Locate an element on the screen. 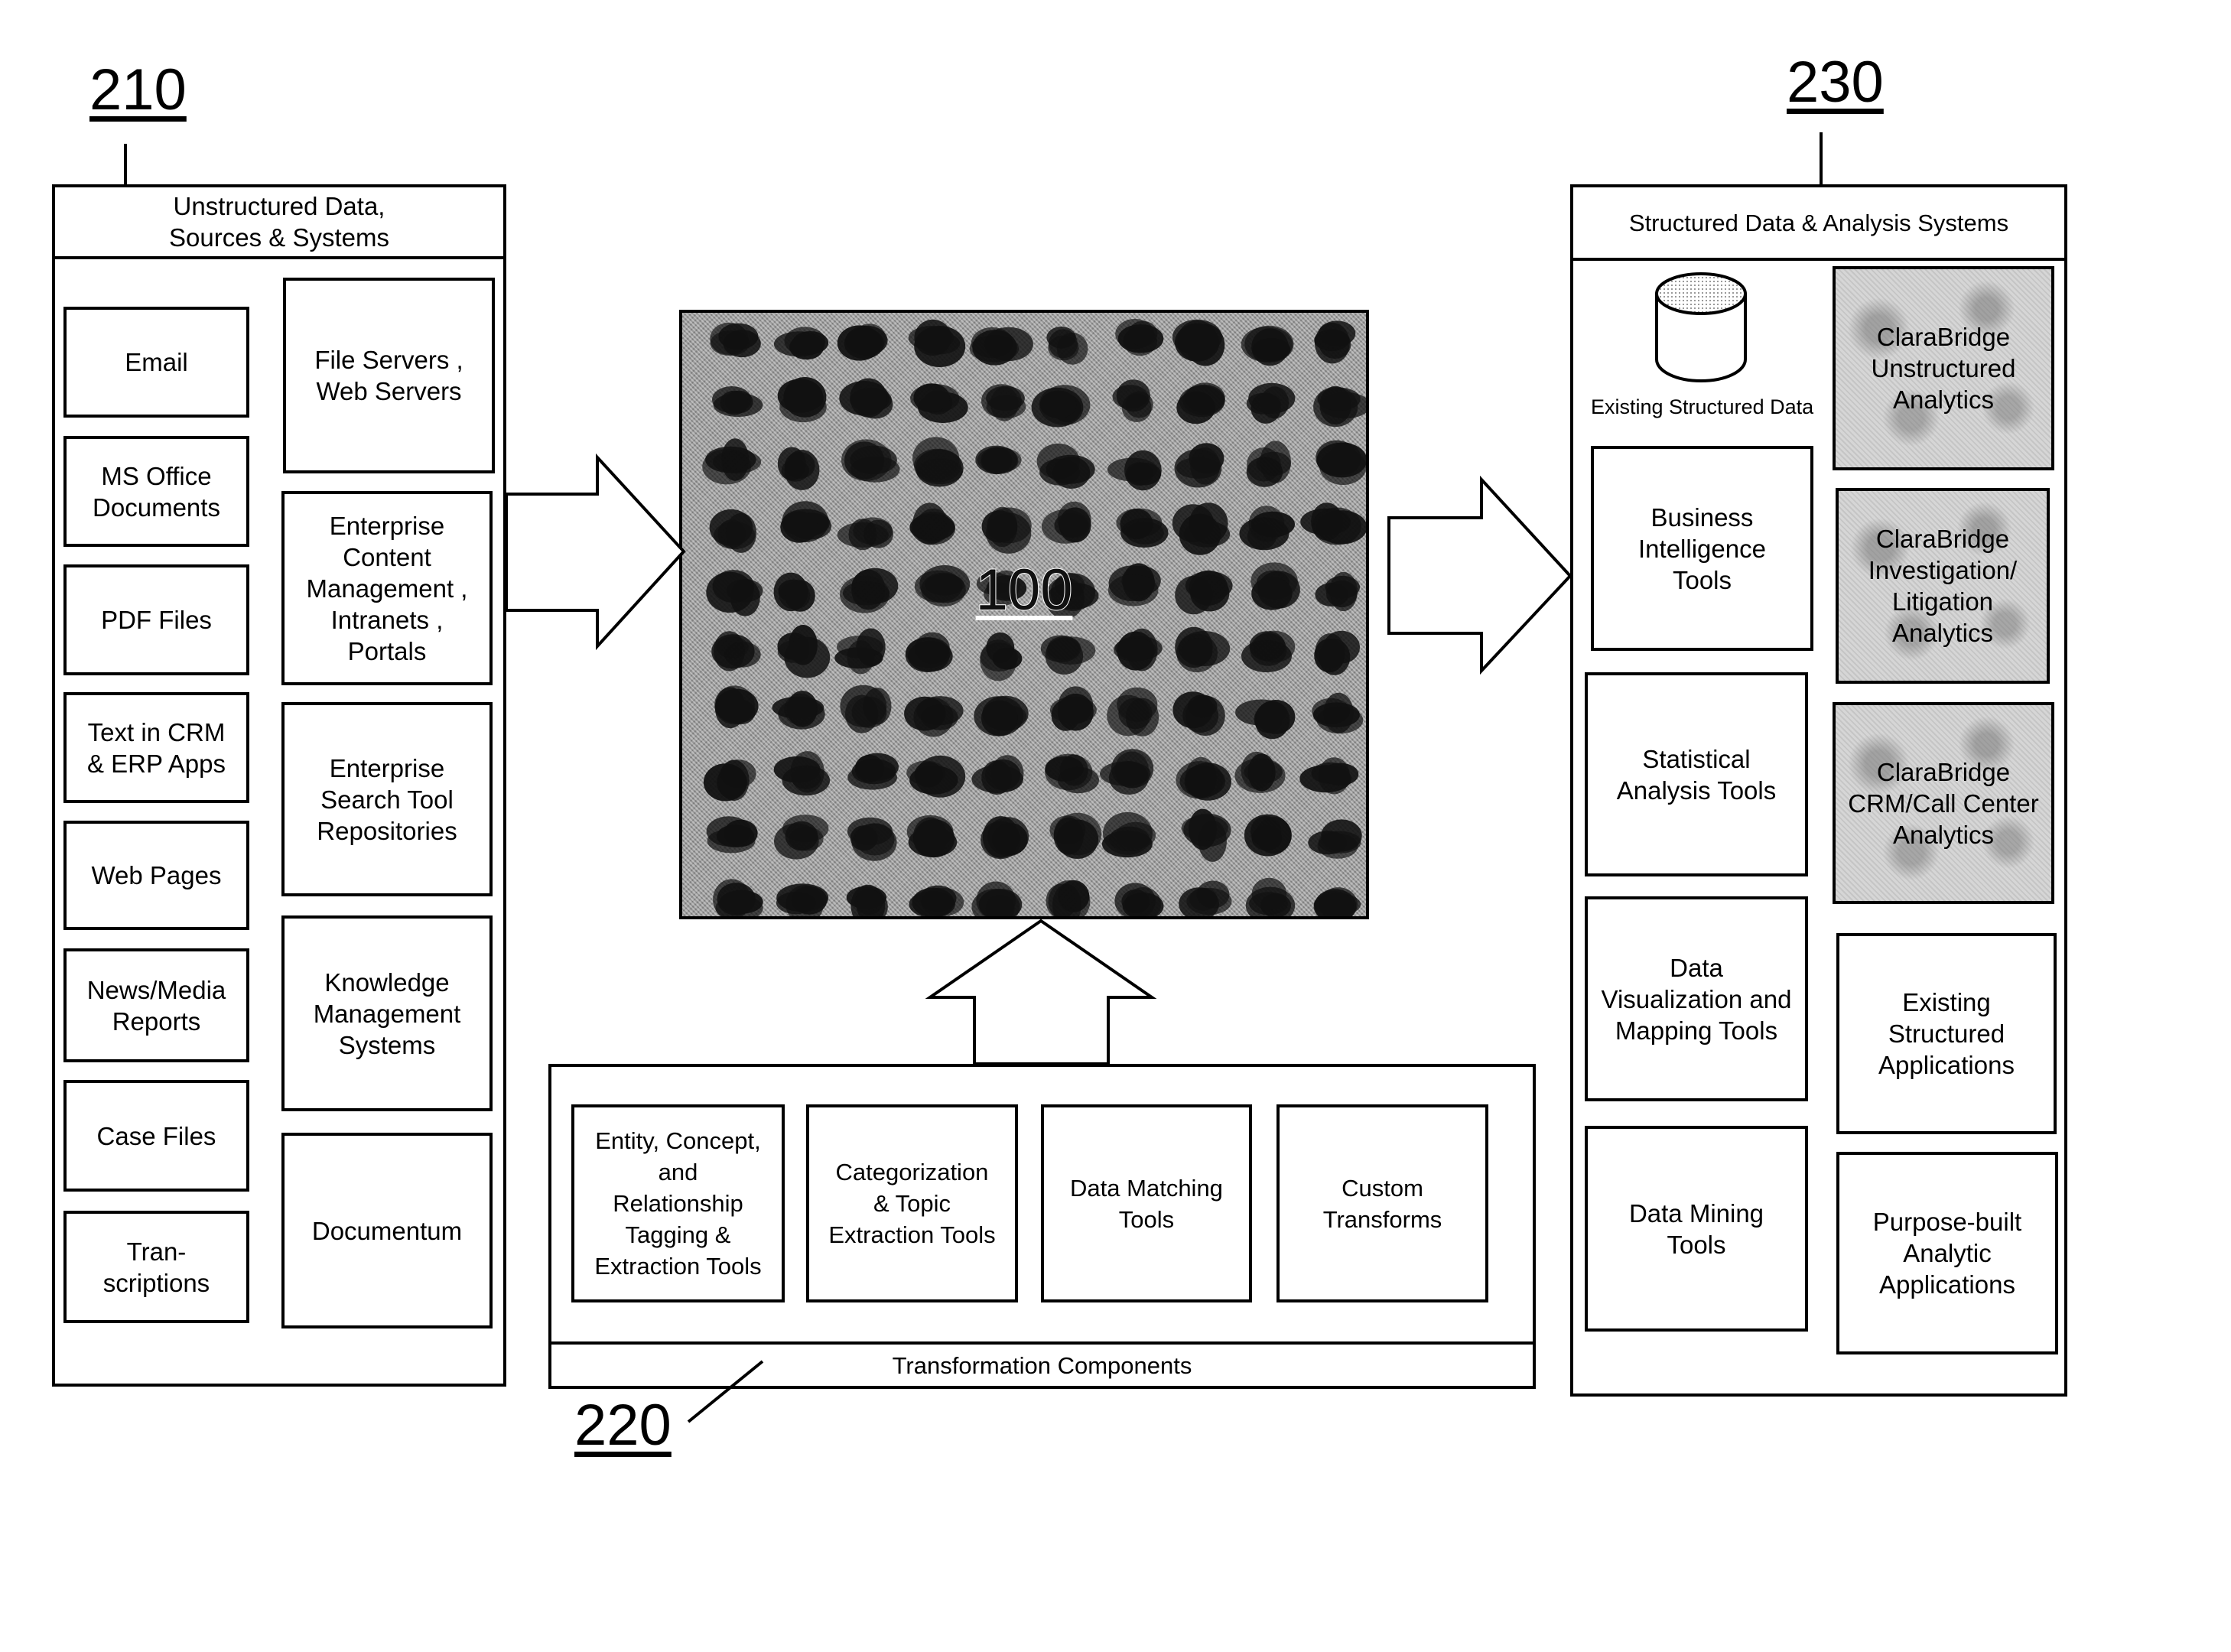 The image size is (2231, 1652). source-ms-office: MS Office Documents is located at coordinates (156, 492).